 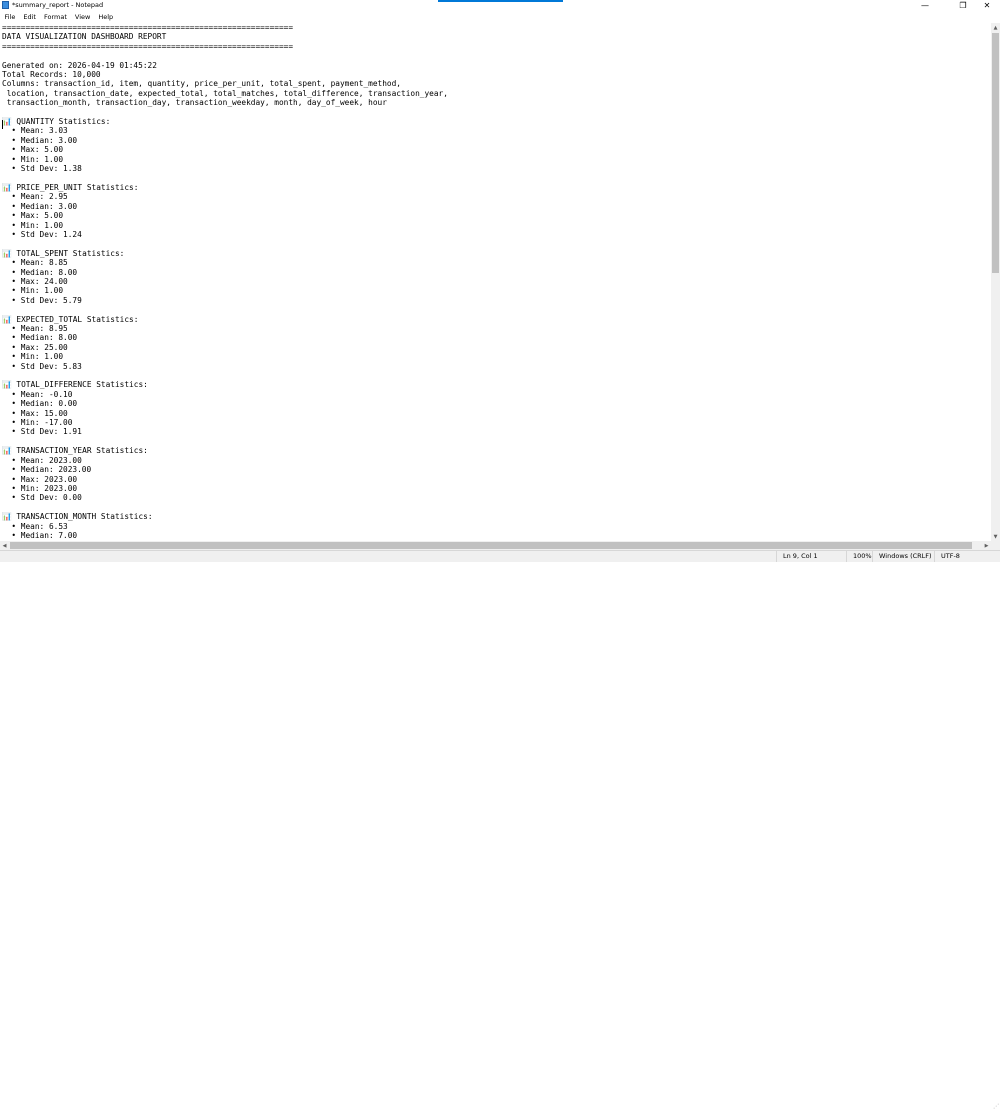 What do you see at coordinates (4, 545) in the screenshot?
I see `scroll-left-icon: ◀` at bounding box center [4, 545].